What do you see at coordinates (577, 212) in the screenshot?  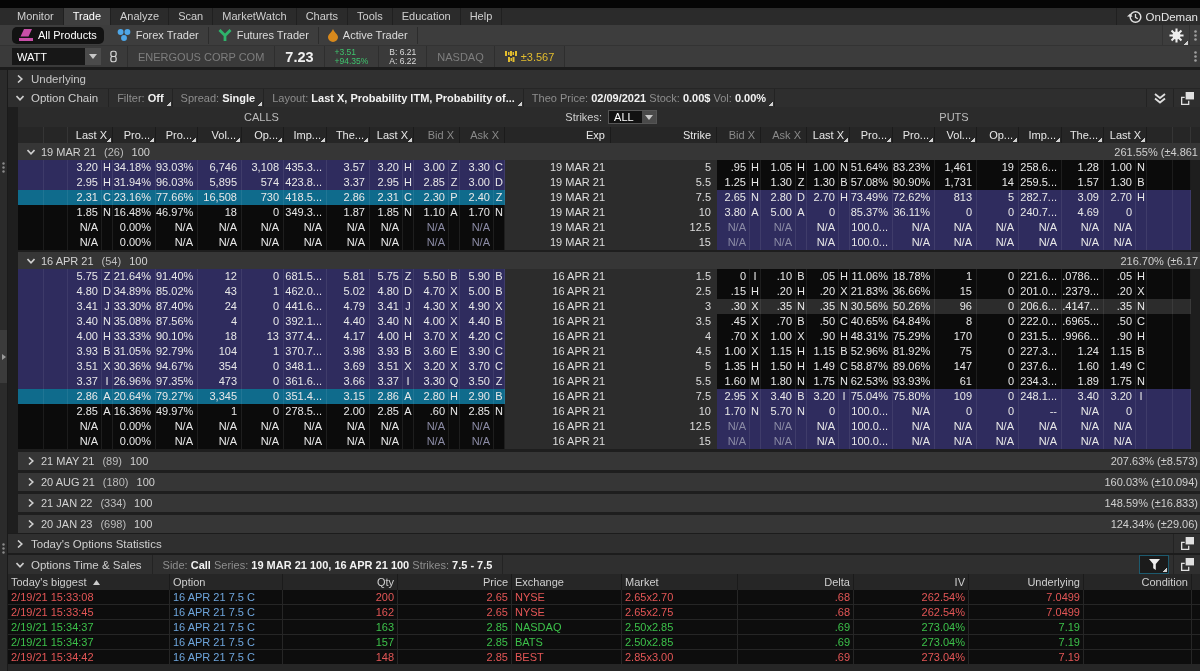 I see `expiration-cell-text: 19 MAR 21` at bounding box center [577, 212].